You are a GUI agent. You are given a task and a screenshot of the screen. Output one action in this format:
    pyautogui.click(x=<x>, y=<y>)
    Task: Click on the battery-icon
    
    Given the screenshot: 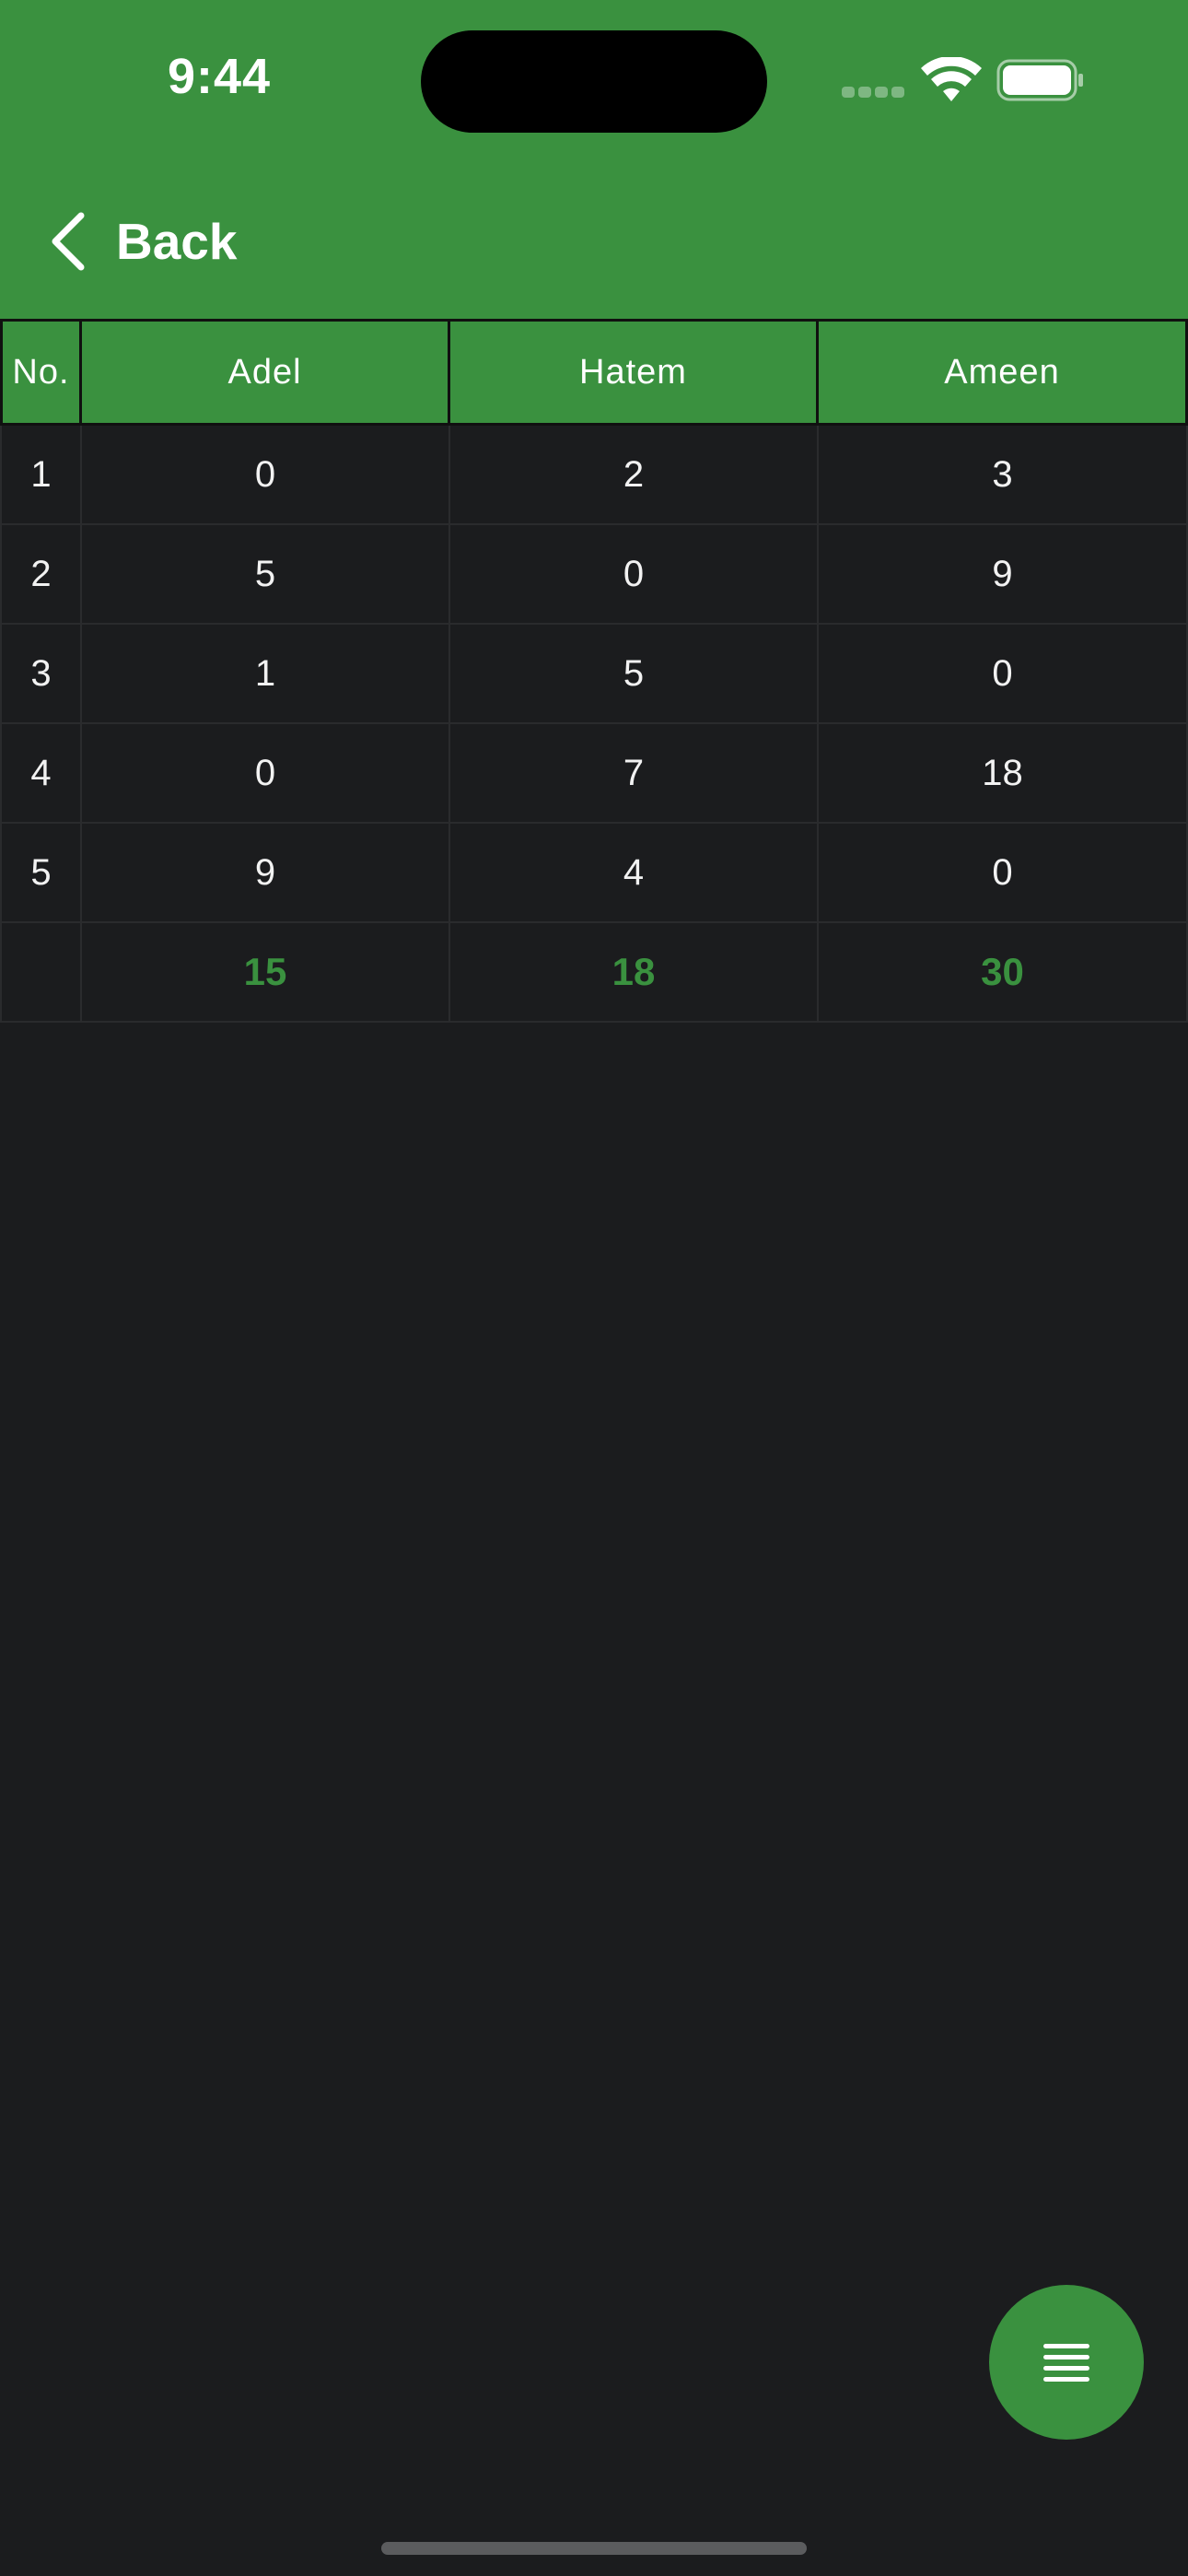 What is the action you would take?
    pyautogui.click(x=1039, y=80)
    